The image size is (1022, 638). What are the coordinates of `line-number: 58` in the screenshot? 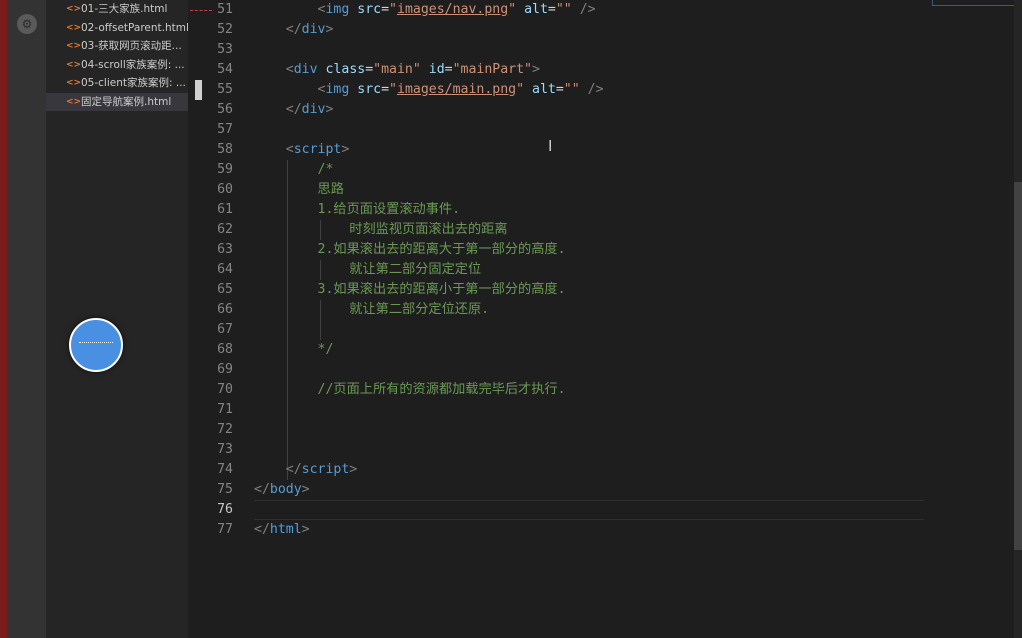 It's located at (225, 149).